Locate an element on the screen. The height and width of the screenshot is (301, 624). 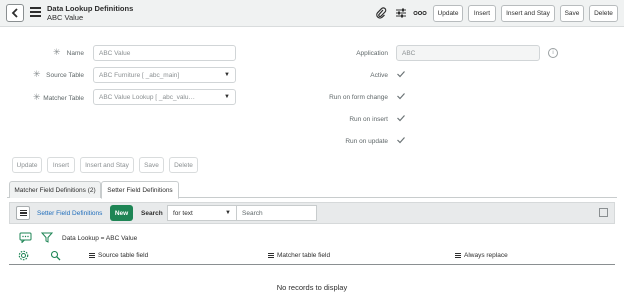
header-insert-and-stay-button: Insert and Stay is located at coordinates (528, 13).